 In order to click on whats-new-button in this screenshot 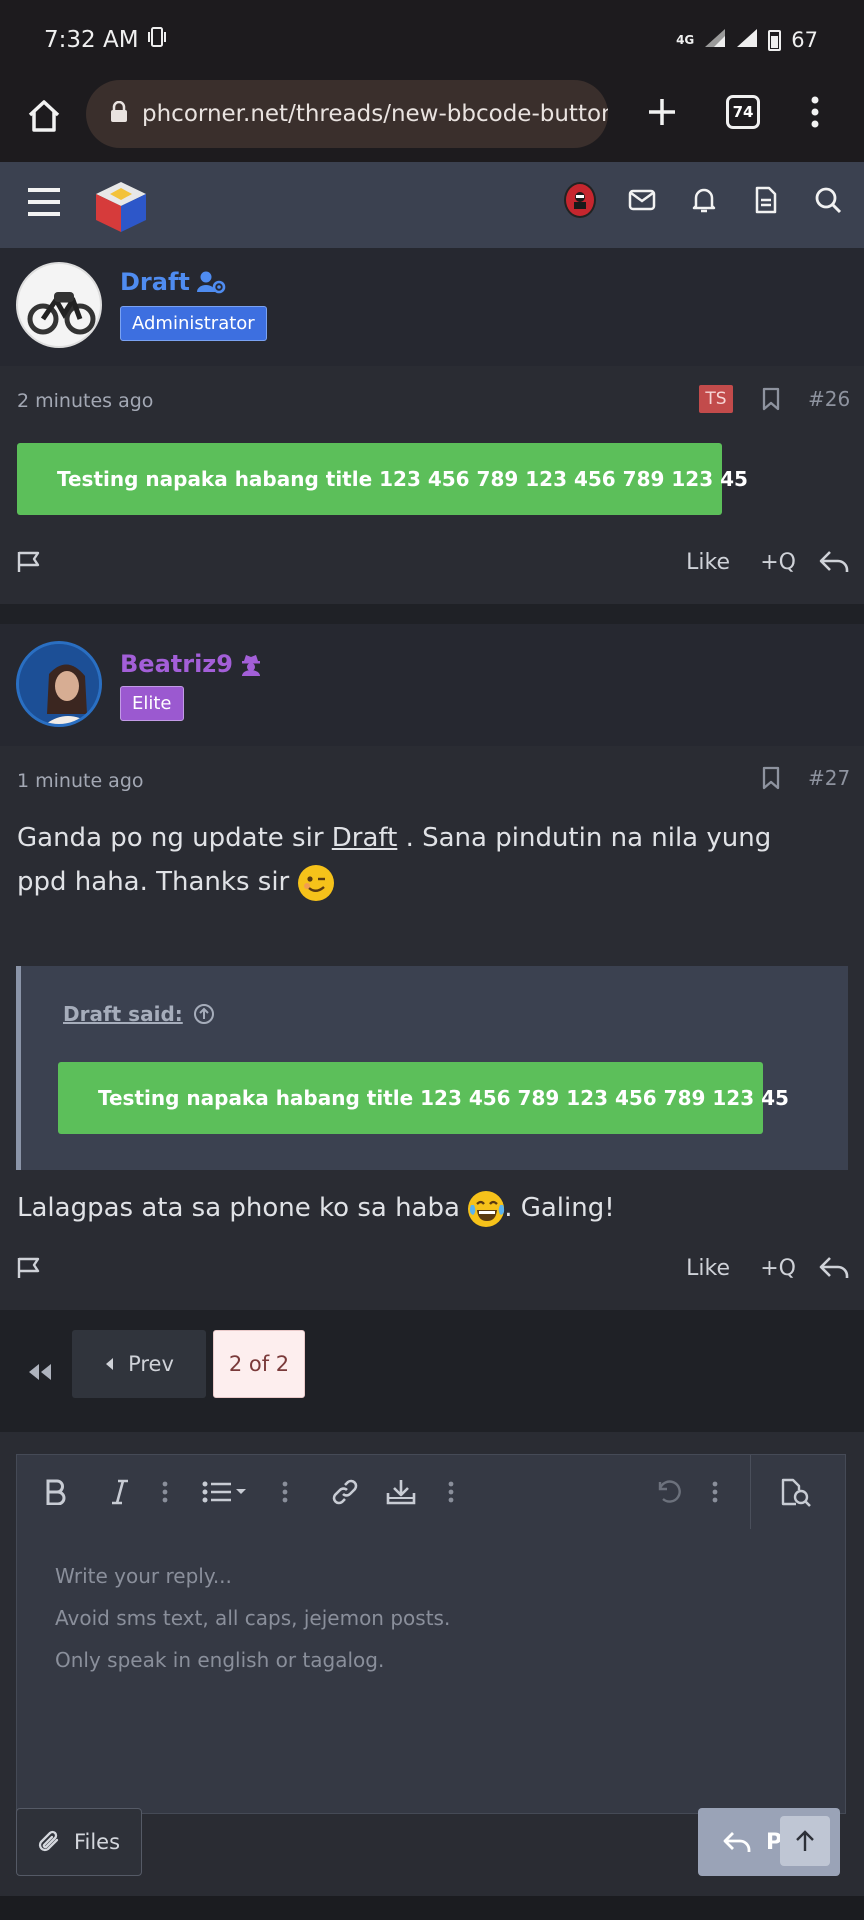, I will do `click(766, 200)`.